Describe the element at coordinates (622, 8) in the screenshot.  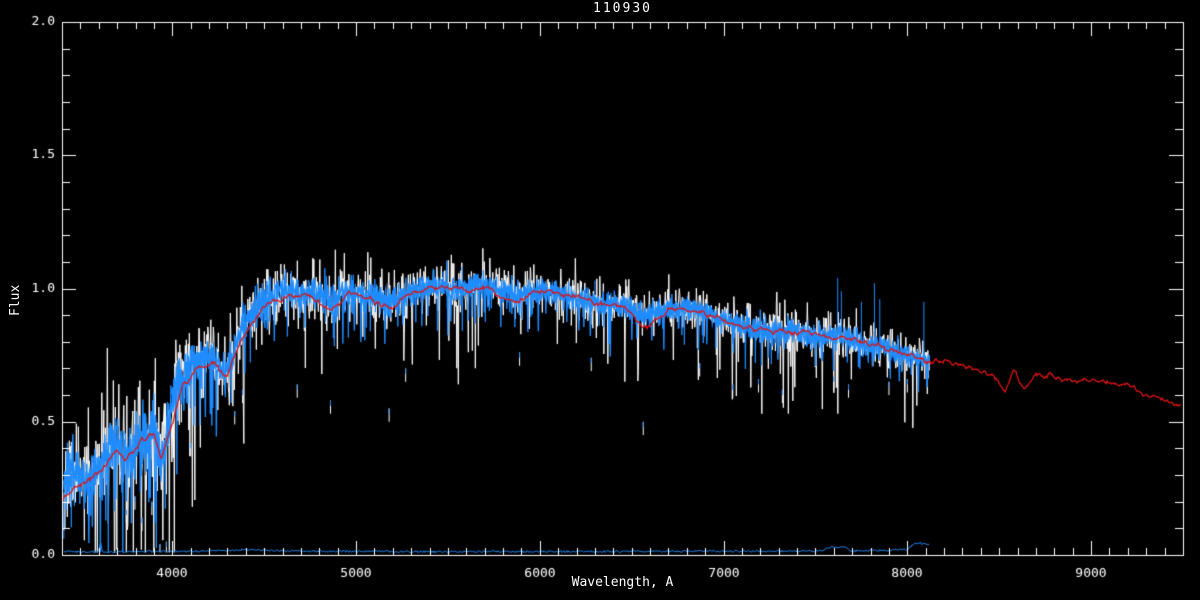
I see `plot-title: 110930` at that location.